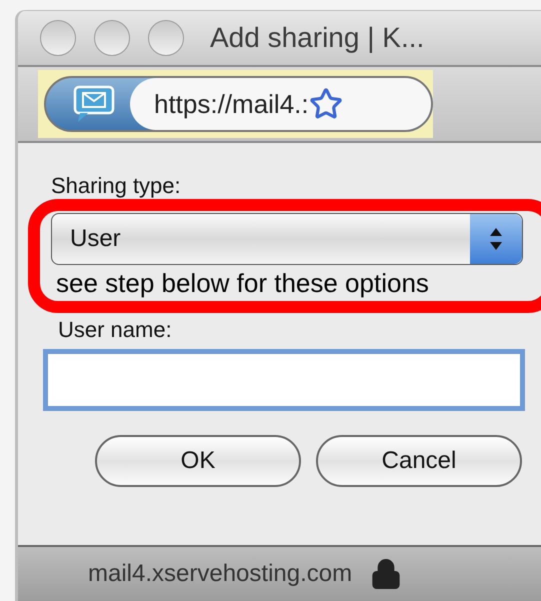 The height and width of the screenshot is (601, 541). Describe the element at coordinates (496, 239) in the screenshot. I see `stepper-icon` at that location.